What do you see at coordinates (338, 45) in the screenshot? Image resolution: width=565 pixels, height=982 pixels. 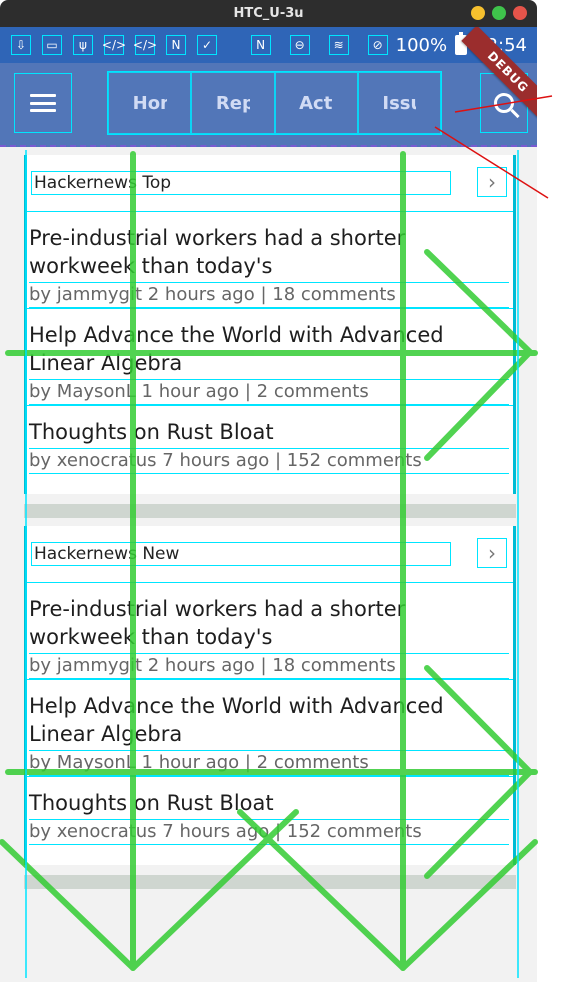 I see `wifi-icon: ≋` at bounding box center [338, 45].